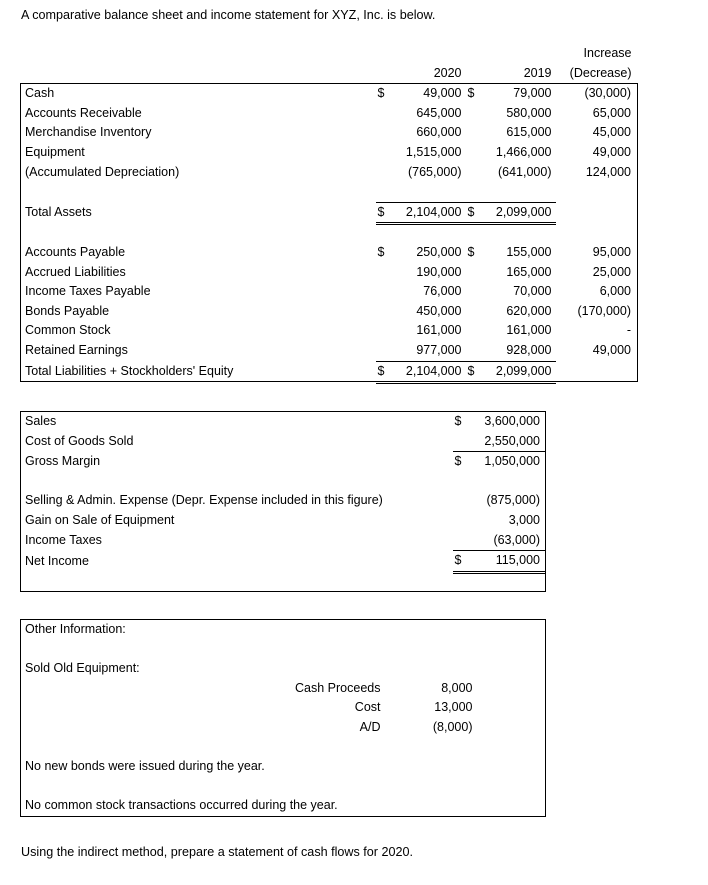 The image size is (708, 885). I want to click on value-2020: 76,000, so click(442, 291).